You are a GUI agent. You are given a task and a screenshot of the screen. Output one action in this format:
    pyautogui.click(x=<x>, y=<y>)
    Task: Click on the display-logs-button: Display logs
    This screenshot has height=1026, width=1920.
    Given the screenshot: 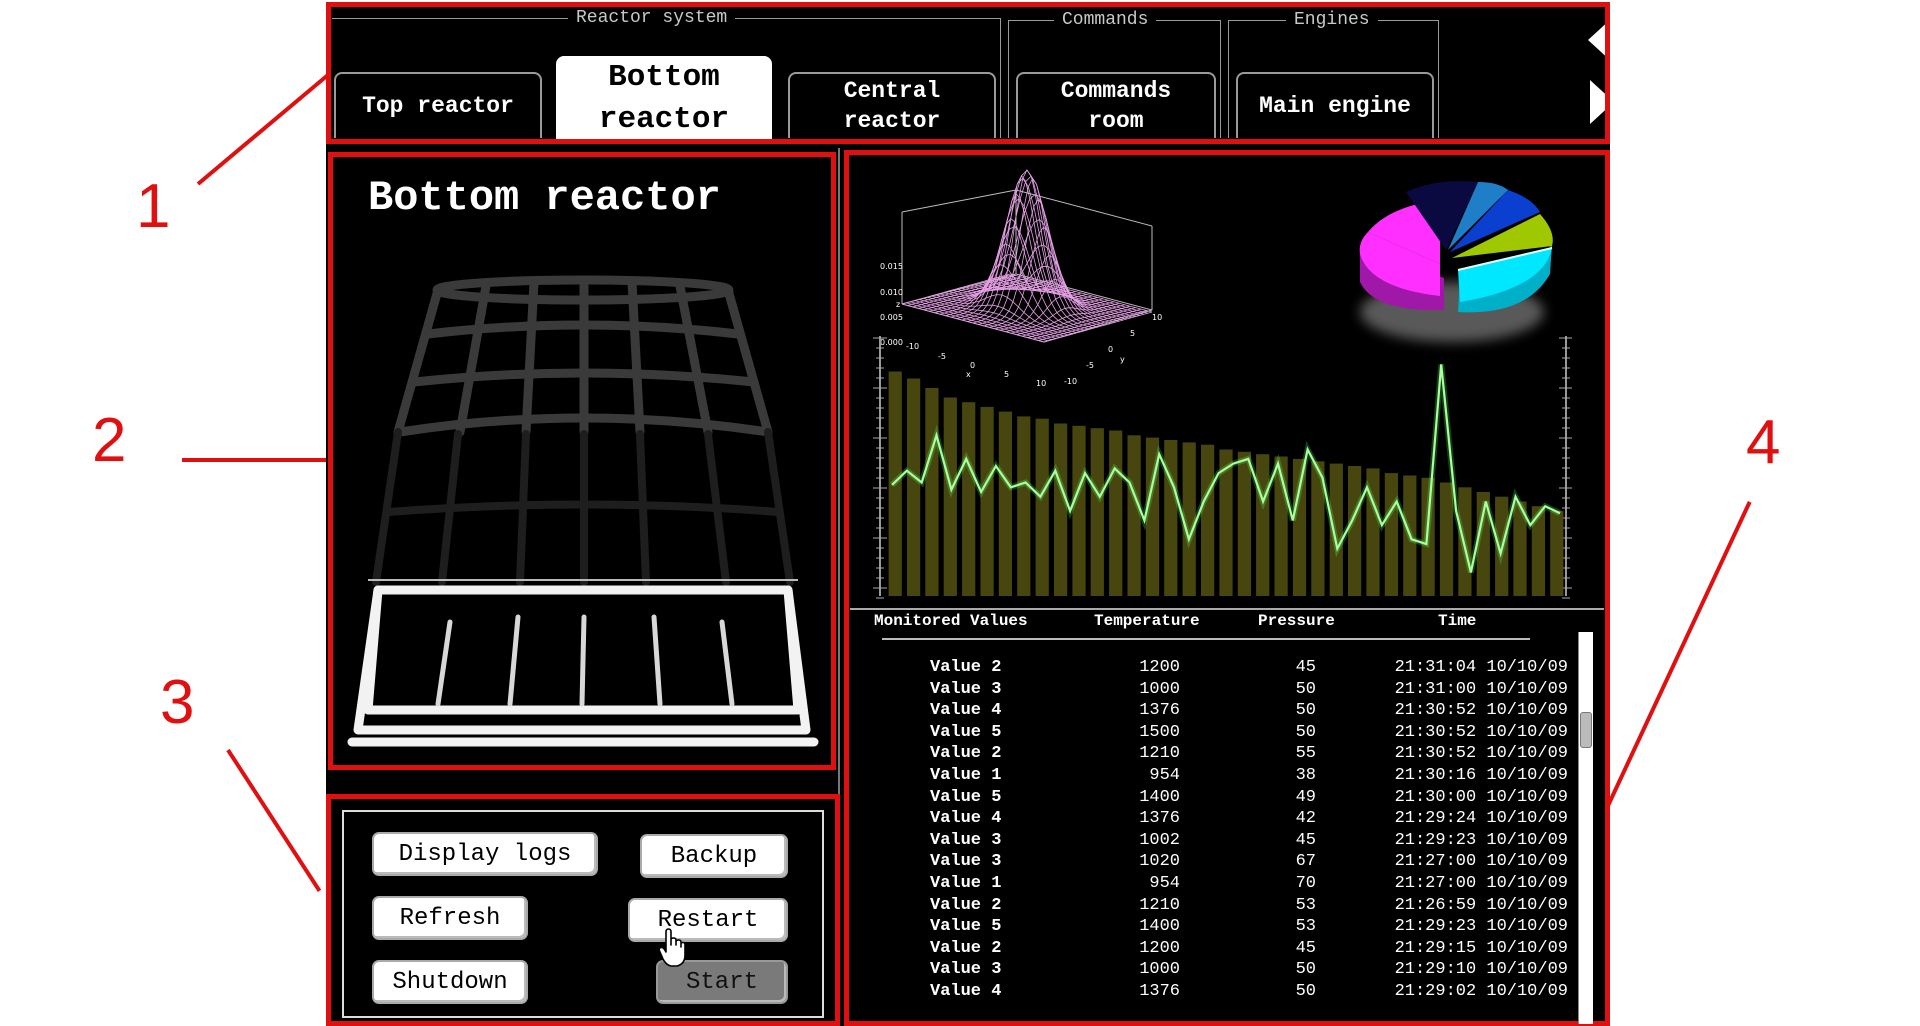 What is the action you would take?
    pyautogui.click(x=485, y=854)
    